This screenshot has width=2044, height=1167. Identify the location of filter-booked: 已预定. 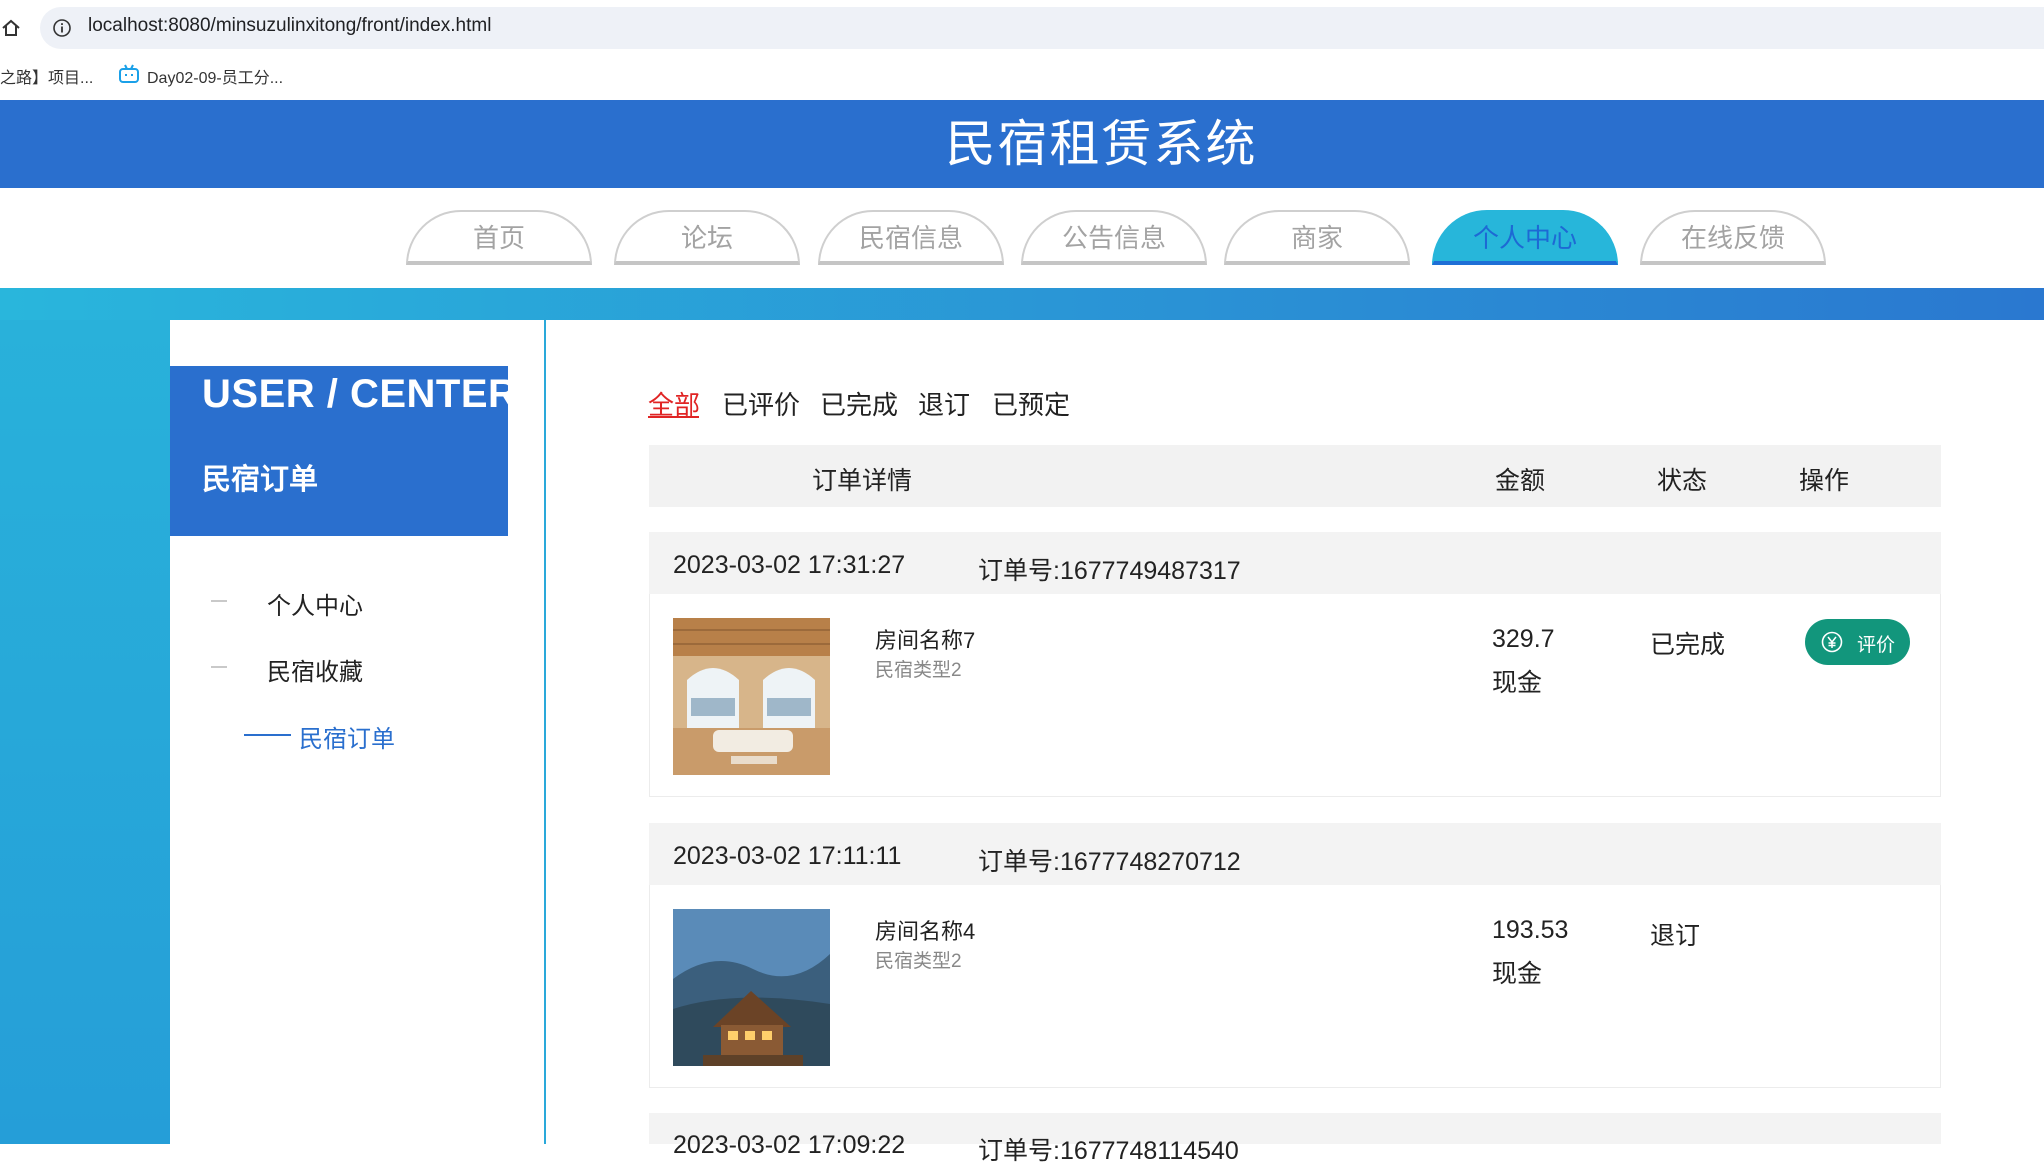
(1031, 403).